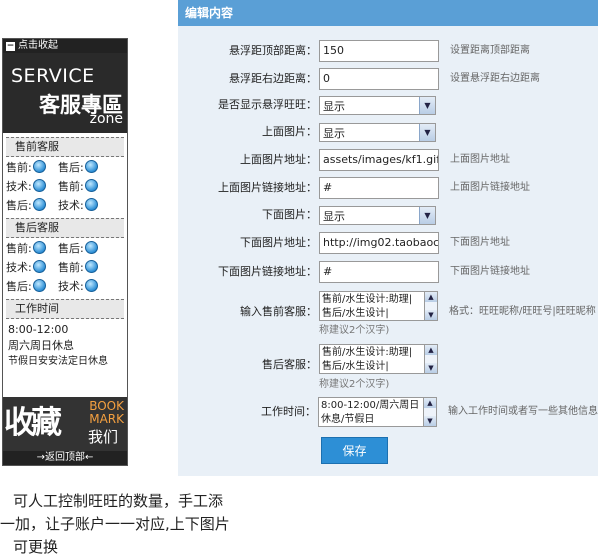  I want to click on bottom-image-link-input: #, so click(379, 272).